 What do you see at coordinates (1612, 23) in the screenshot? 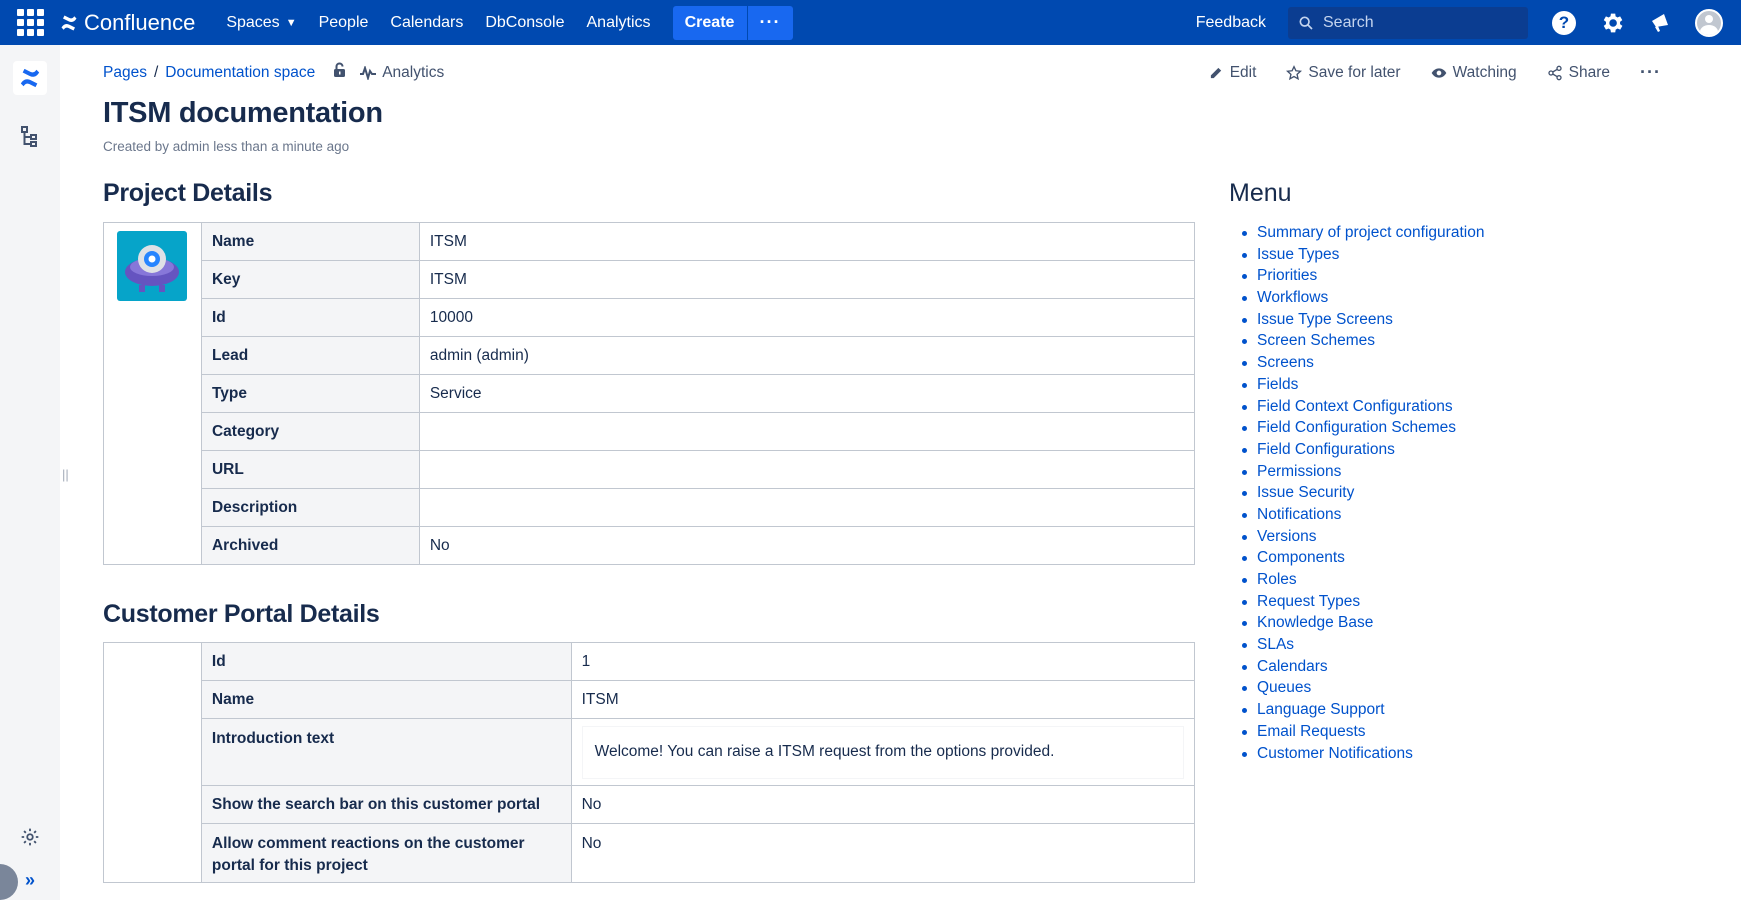
I see `settings-button` at bounding box center [1612, 23].